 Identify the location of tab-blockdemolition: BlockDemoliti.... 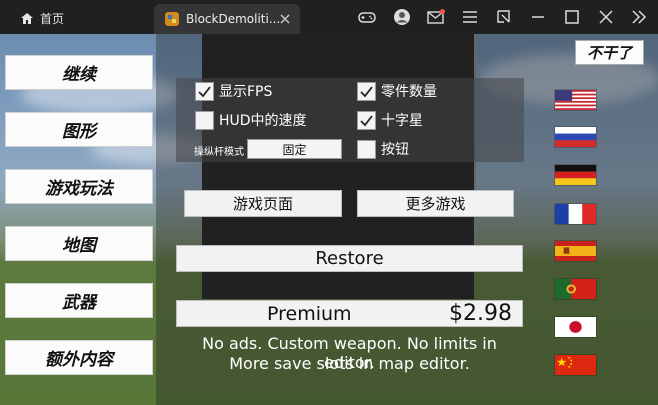
(227, 19).